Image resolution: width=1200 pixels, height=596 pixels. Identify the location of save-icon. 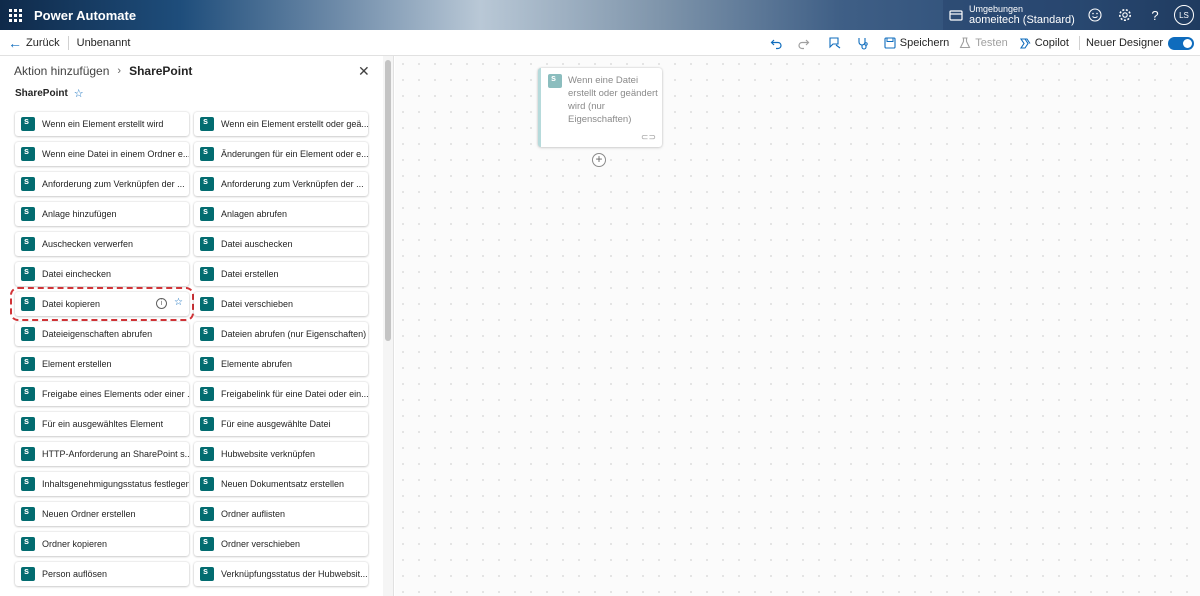
(890, 43).